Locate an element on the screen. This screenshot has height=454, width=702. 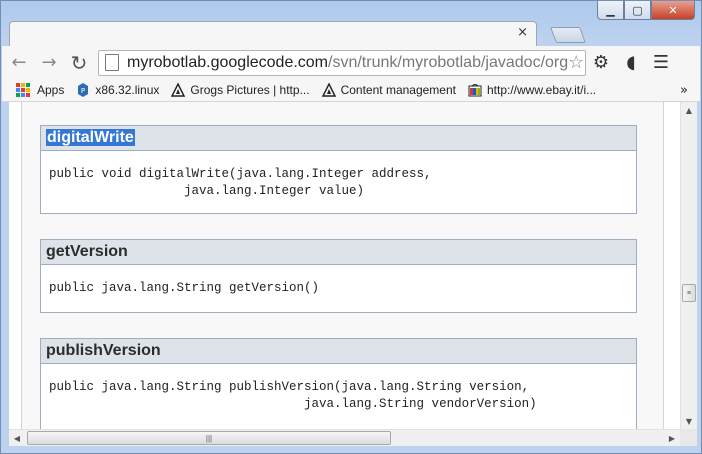
back-arrow-icon: ← is located at coordinates (19, 62).